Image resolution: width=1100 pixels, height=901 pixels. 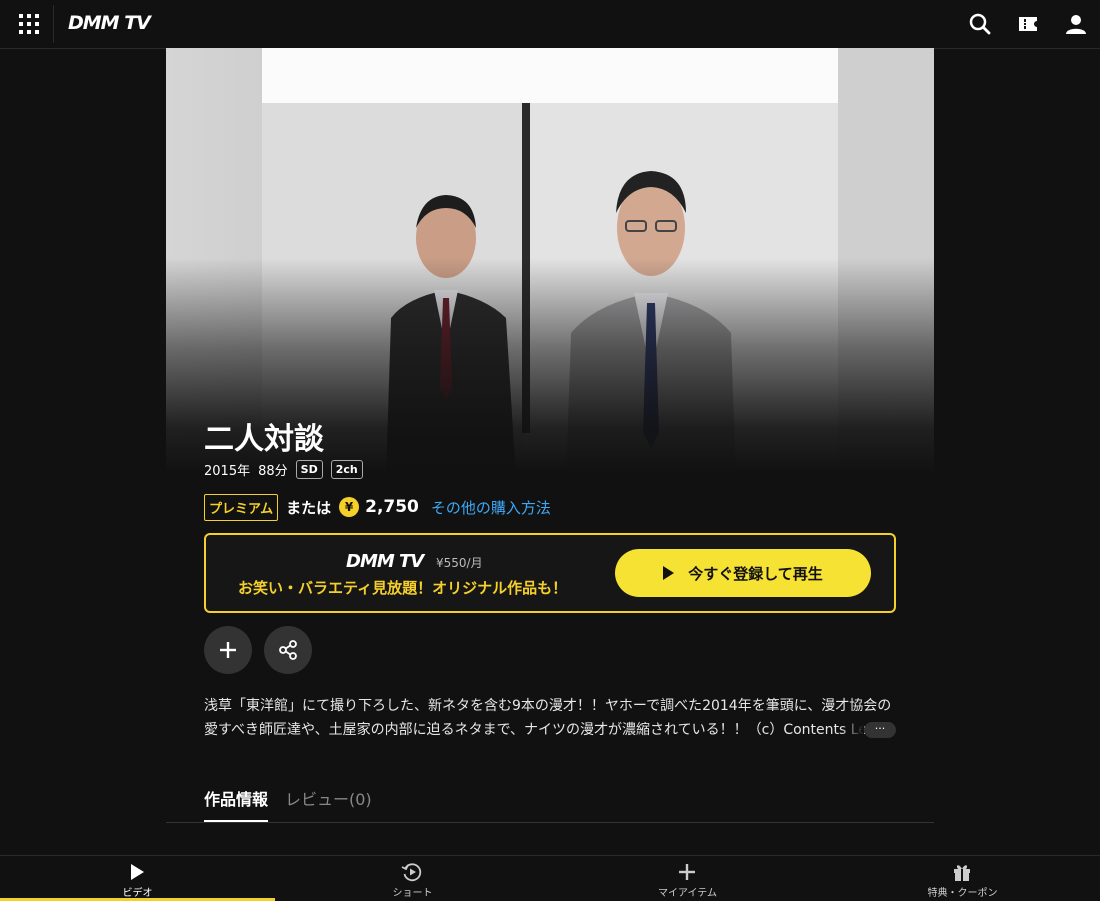 What do you see at coordinates (309, 469) in the screenshot?
I see `quality-badge: SD` at bounding box center [309, 469].